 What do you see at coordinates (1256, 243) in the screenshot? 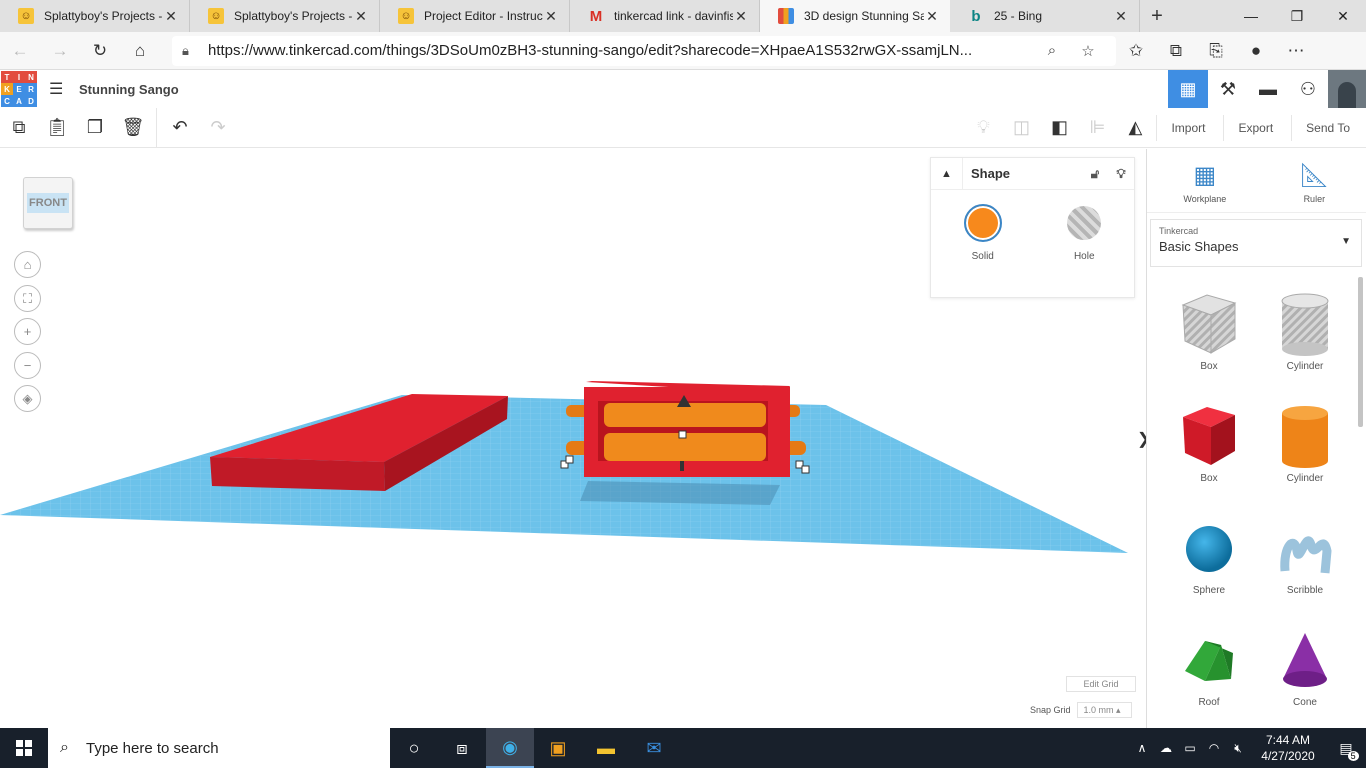
I see `shape-library-dropdown: Tinkercad Basic Shapes ▼` at bounding box center [1256, 243].